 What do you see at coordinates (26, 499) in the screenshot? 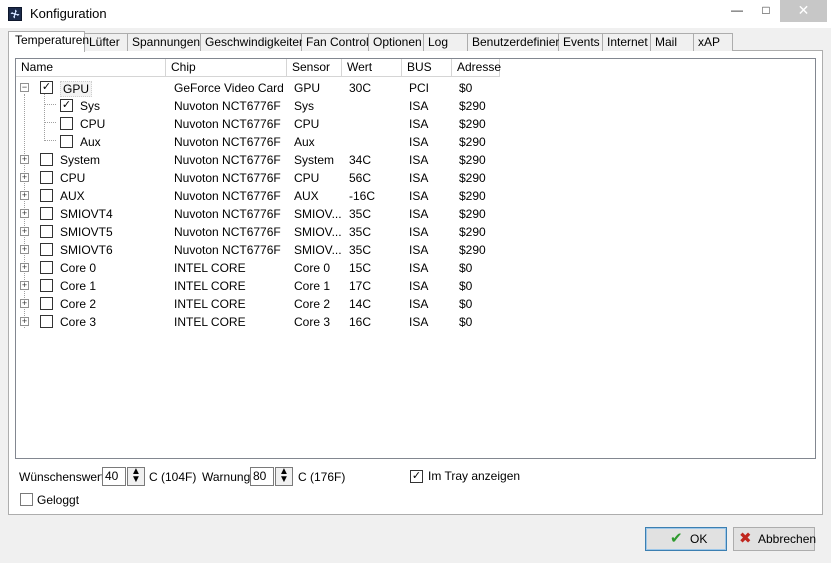
I see `geloggt-checkbox` at bounding box center [26, 499].